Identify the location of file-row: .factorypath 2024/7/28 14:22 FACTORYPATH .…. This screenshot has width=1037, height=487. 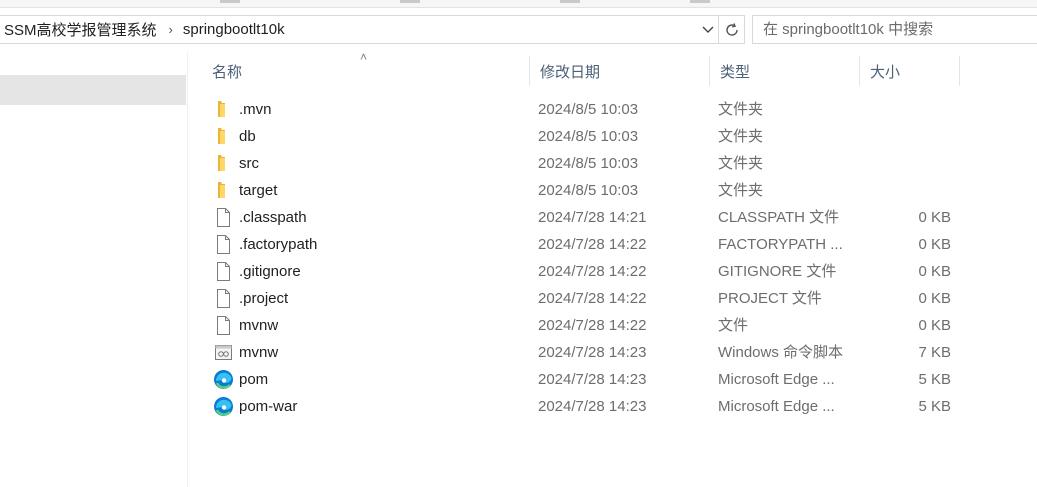
(518, 244).